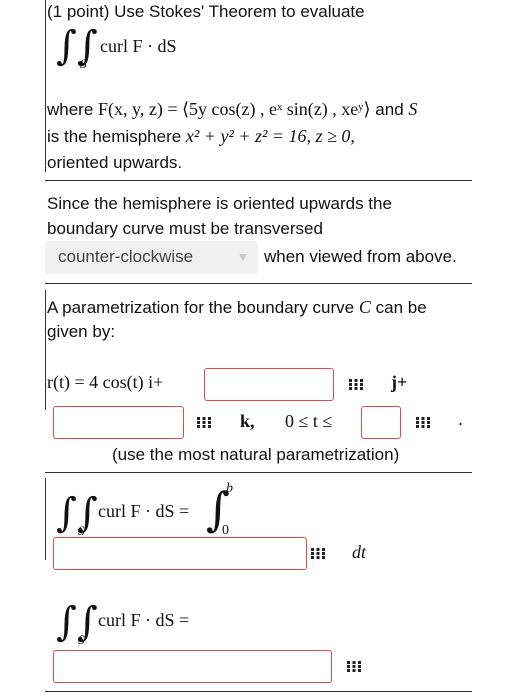 The image size is (520, 700). I want to click on dropdown-value: counter-clockwise, so click(126, 256).